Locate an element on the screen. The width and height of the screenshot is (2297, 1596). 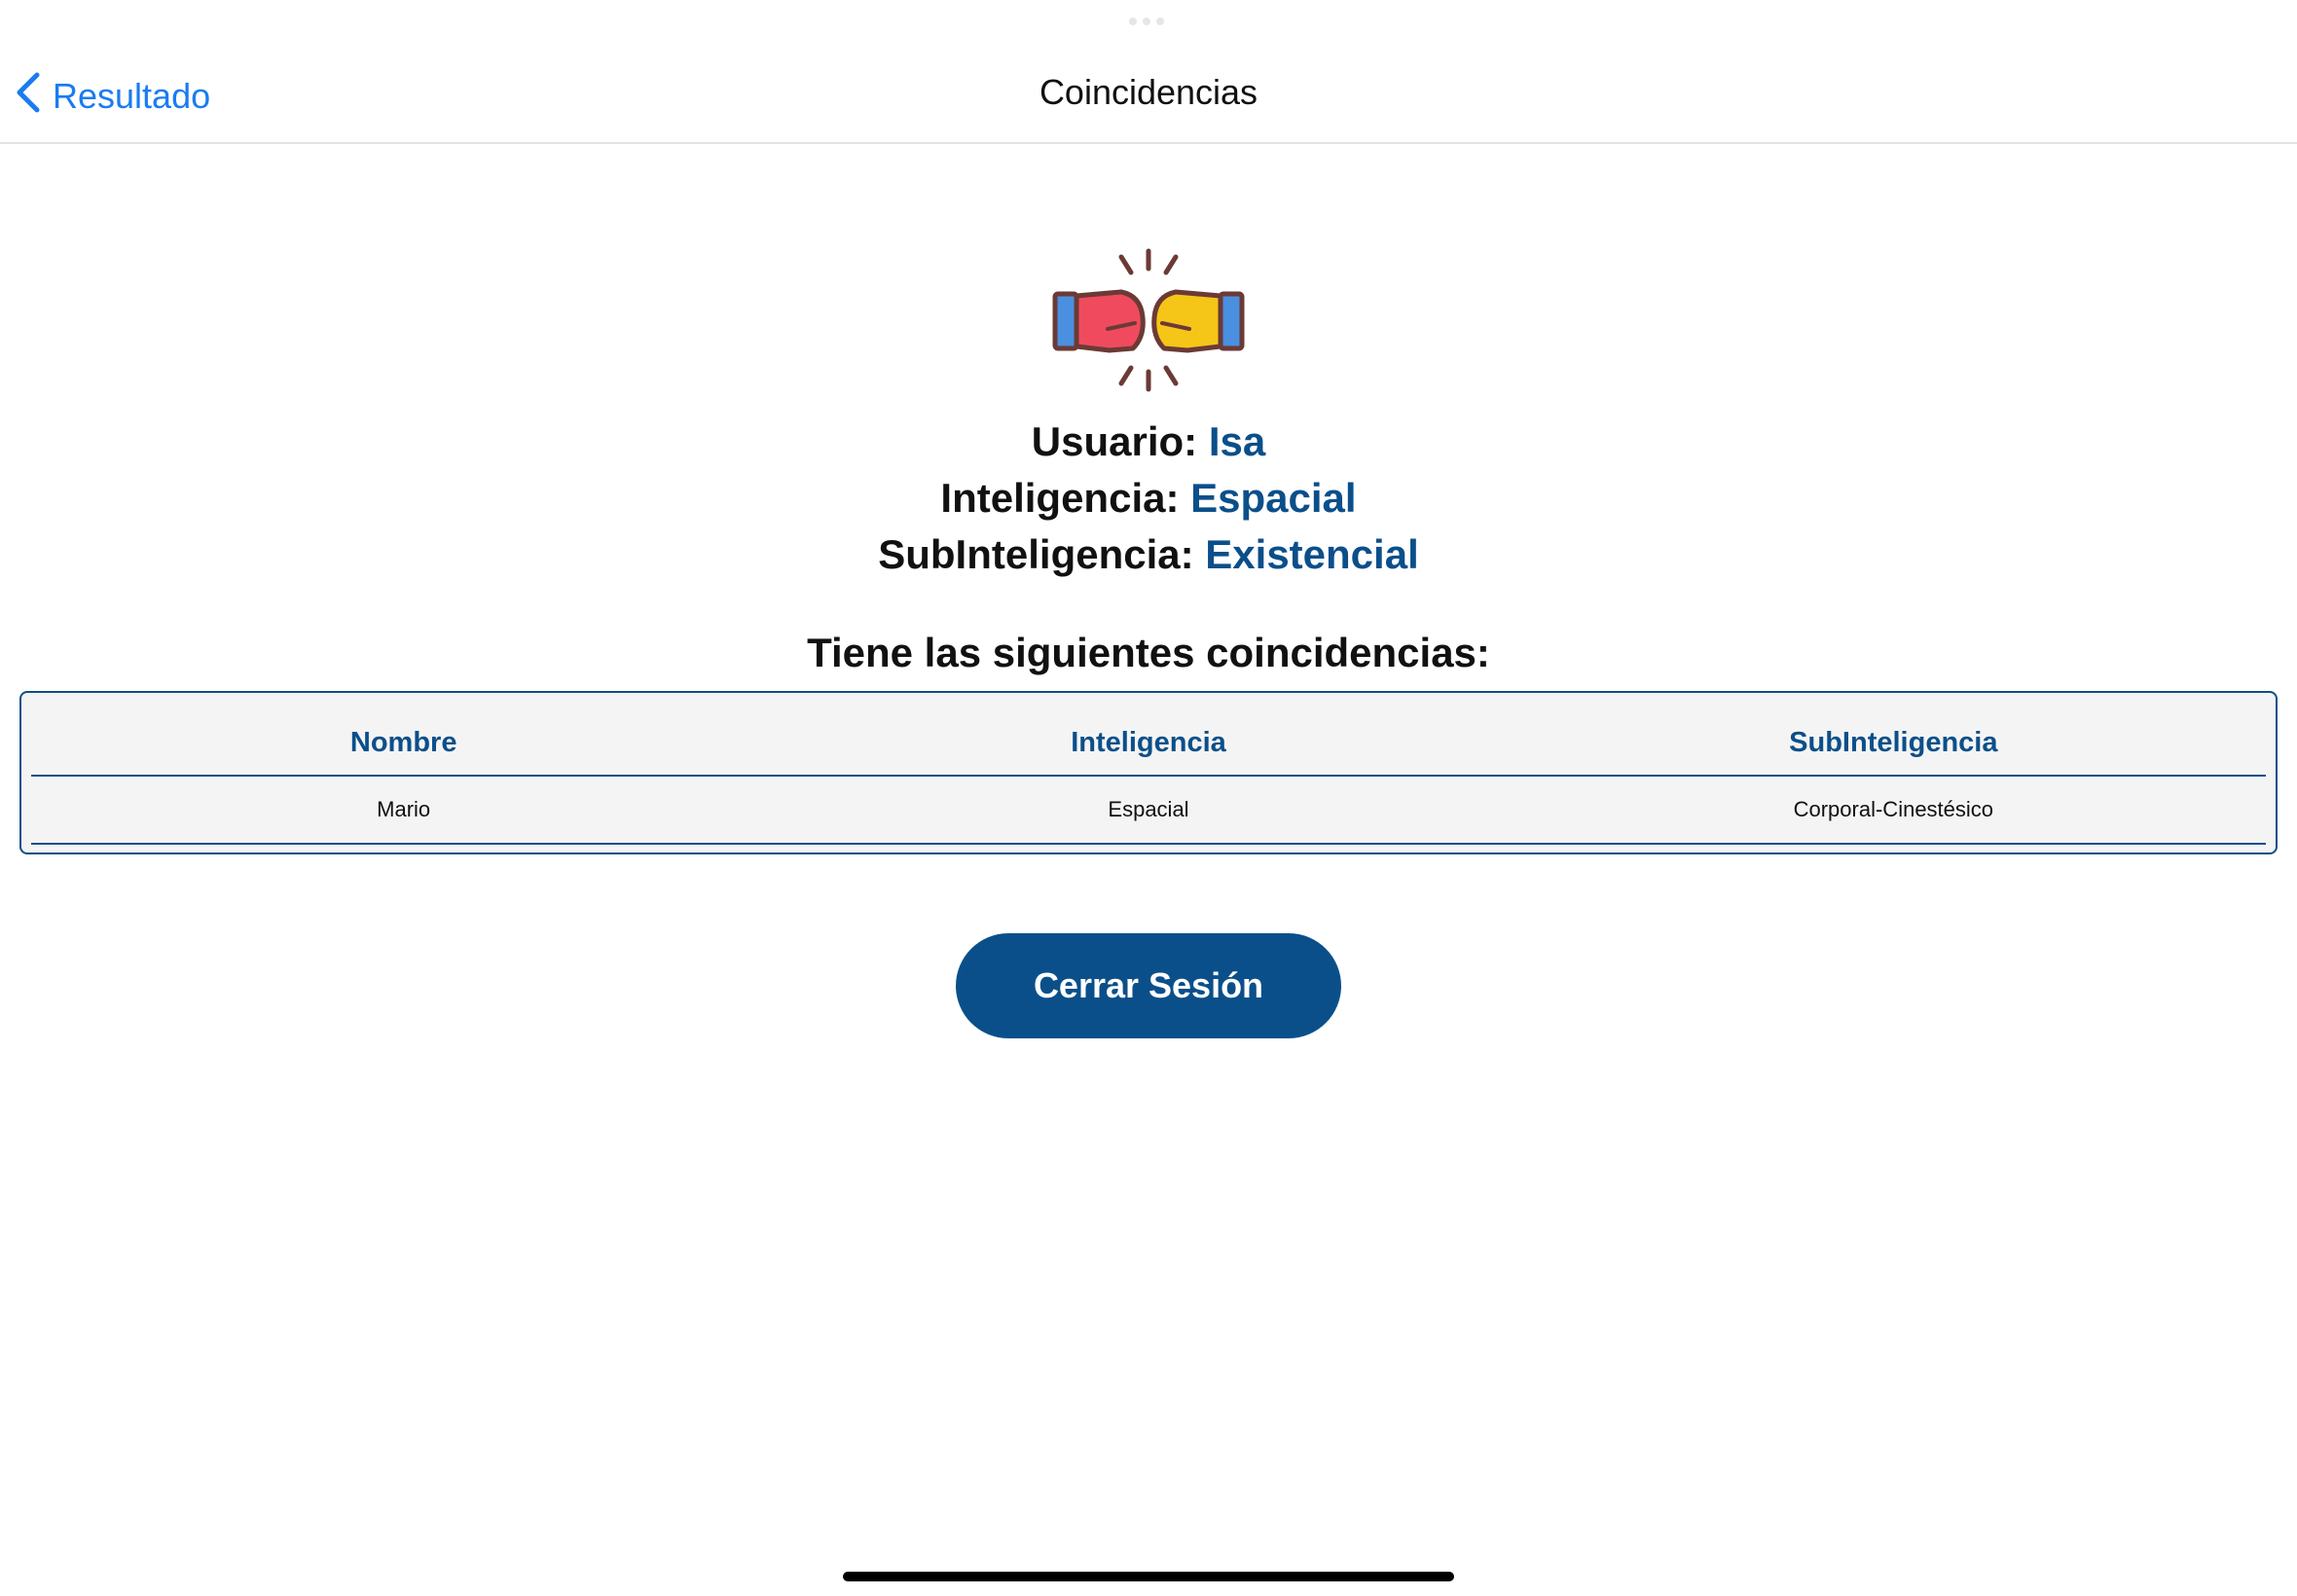
cell-subinteligencia: Corporal-Cinestésico is located at coordinates (1893, 809).